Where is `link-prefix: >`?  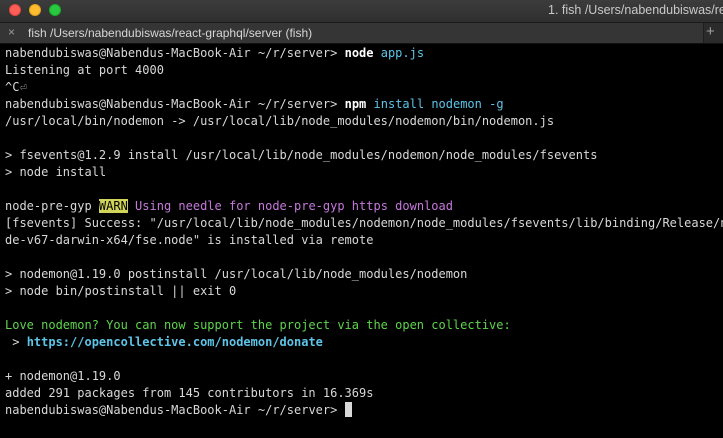 link-prefix: > is located at coordinates (16, 342).